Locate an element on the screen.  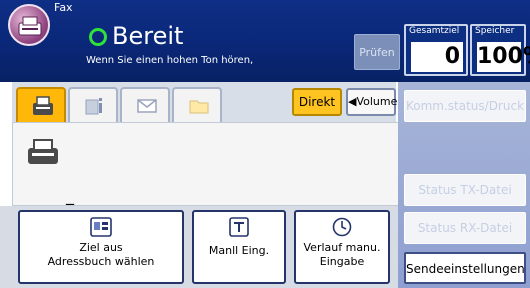
adressbuch-label-2: Adressbuch wählen is located at coordinates (101, 261).